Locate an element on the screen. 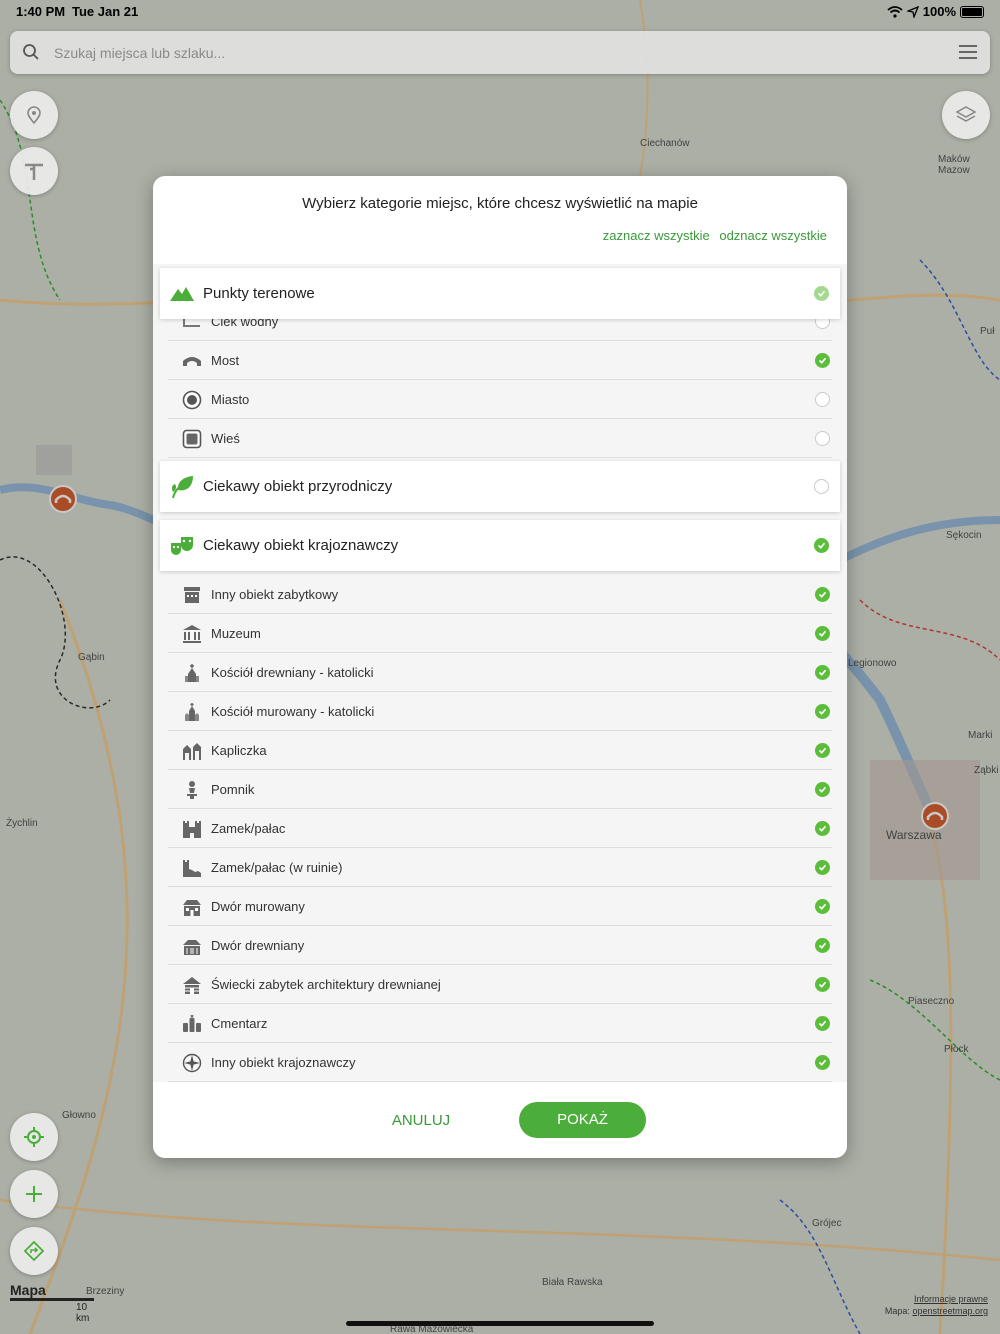 The height and width of the screenshot is (1334, 1000). item-label: Inny obiekt krajoznawczy is located at coordinates (283, 1062).